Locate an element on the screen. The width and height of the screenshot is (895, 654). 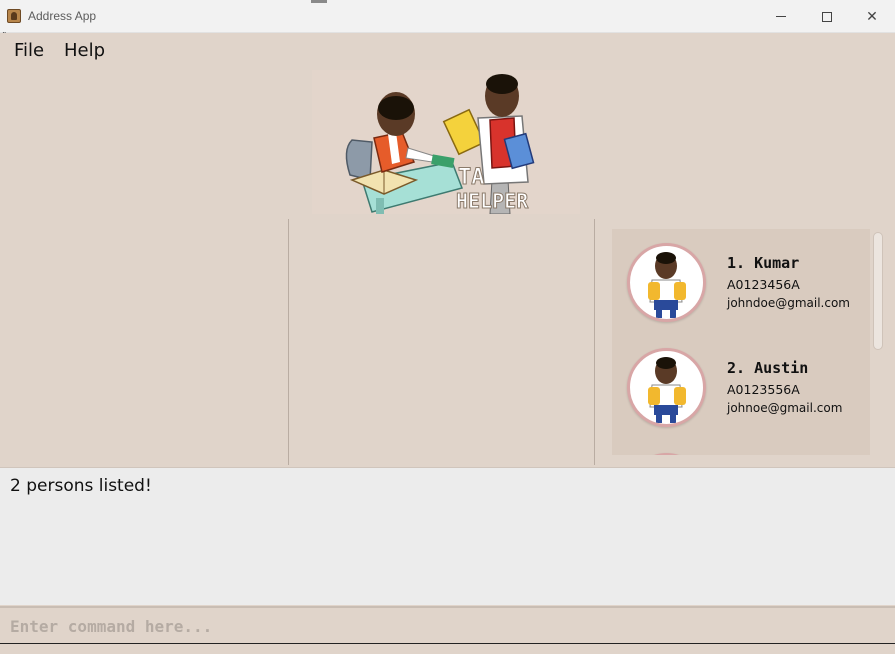
command-box is located at coordinates (447, 625).